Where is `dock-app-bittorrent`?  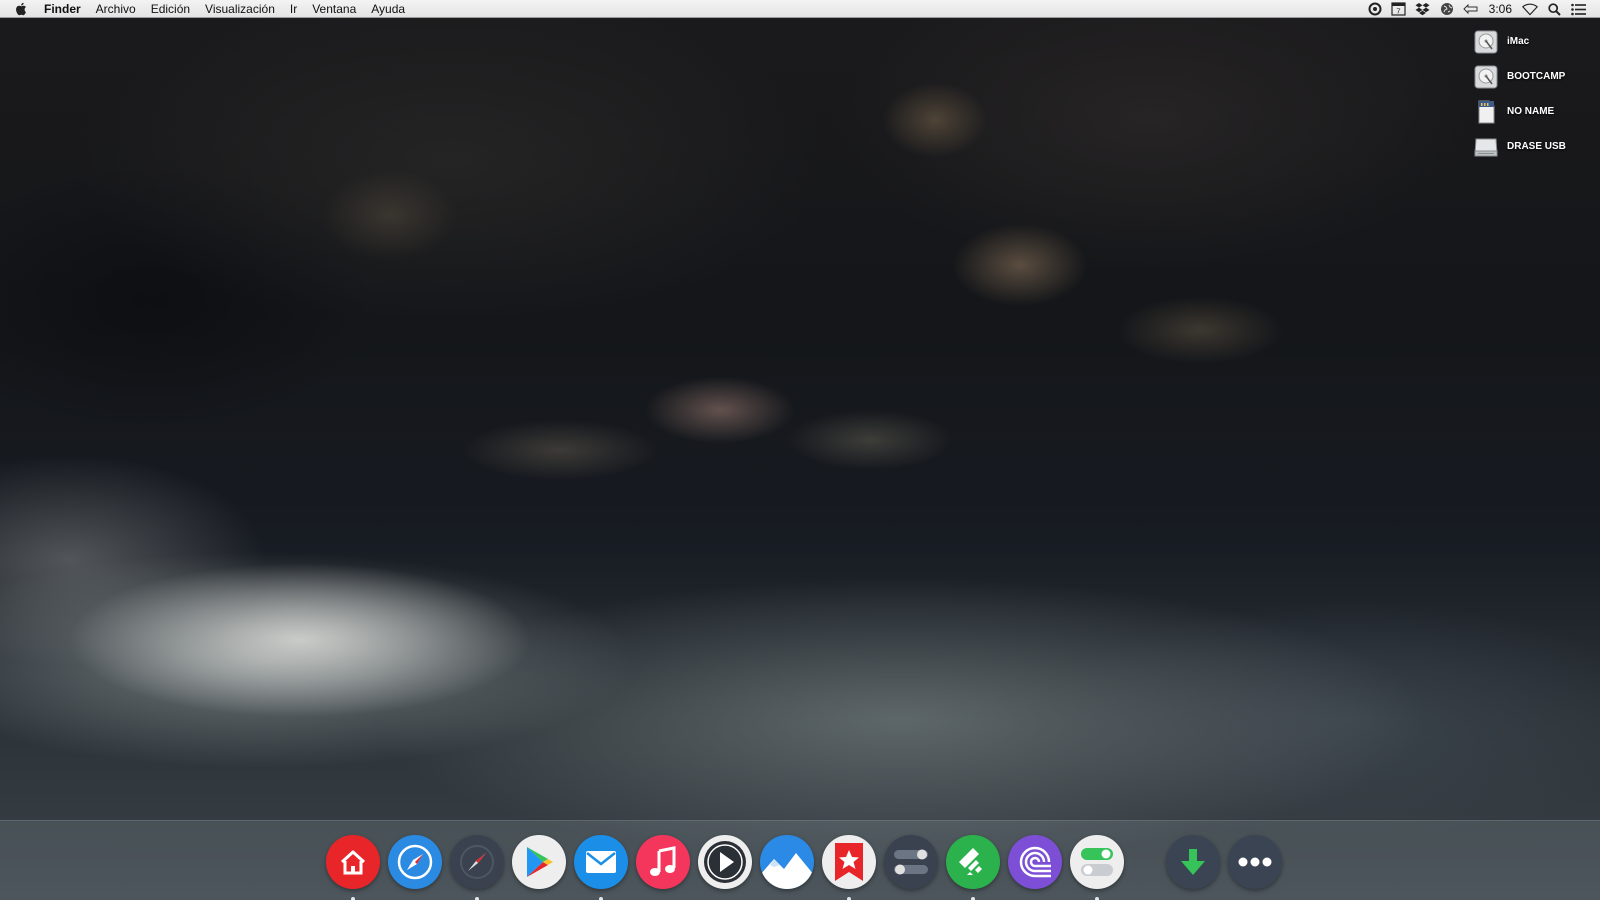
dock-app-bittorrent is located at coordinates (1035, 862).